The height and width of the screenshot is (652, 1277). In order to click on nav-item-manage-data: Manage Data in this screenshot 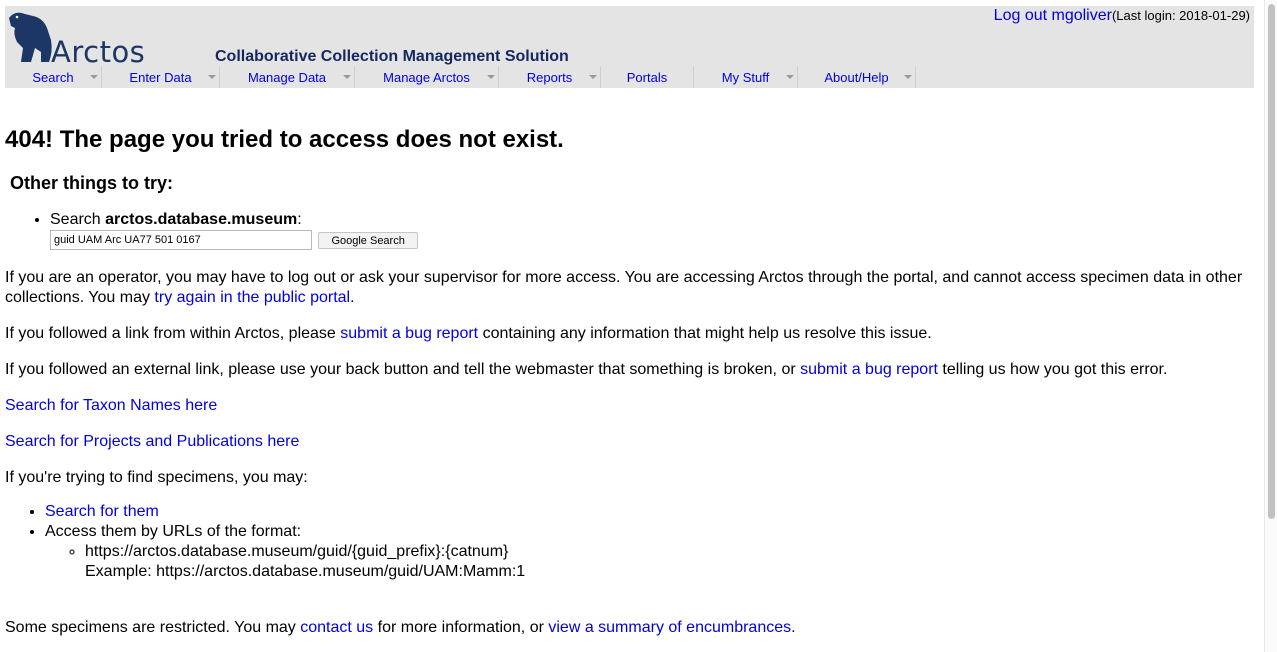, I will do `click(287, 77)`.